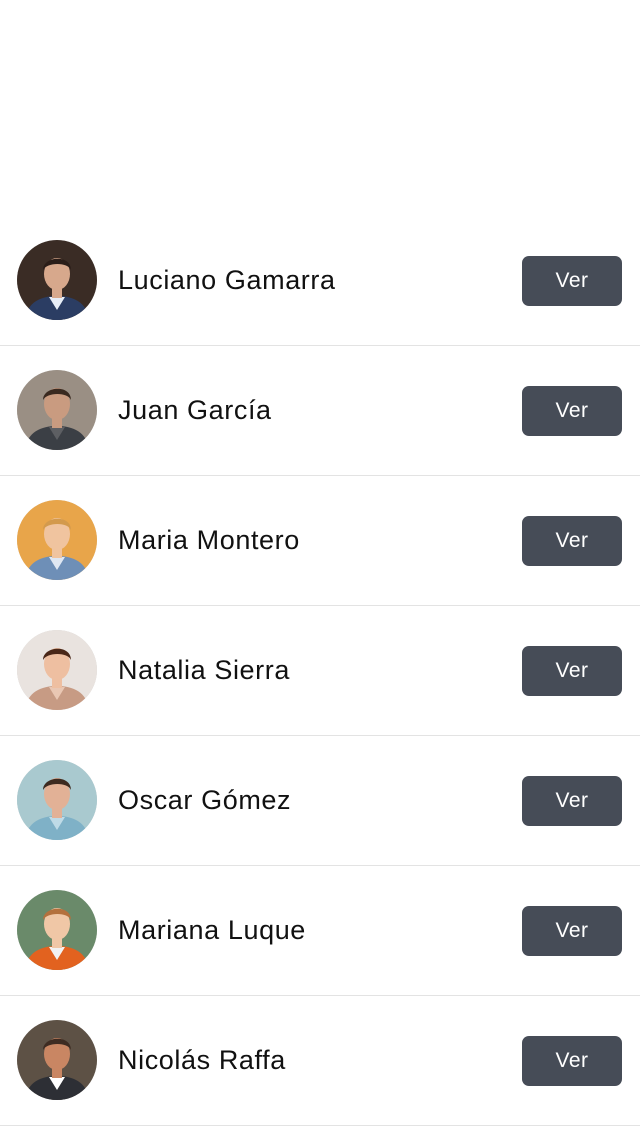  I want to click on contact-row: Luciano Gamarra Ver, so click(320, 281).